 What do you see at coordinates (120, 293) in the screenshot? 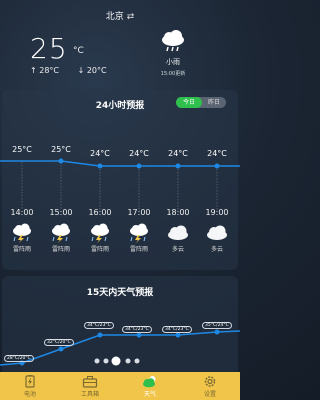
I see `daily-forecast-title: 15天内天气预报` at bounding box center [120, 293].